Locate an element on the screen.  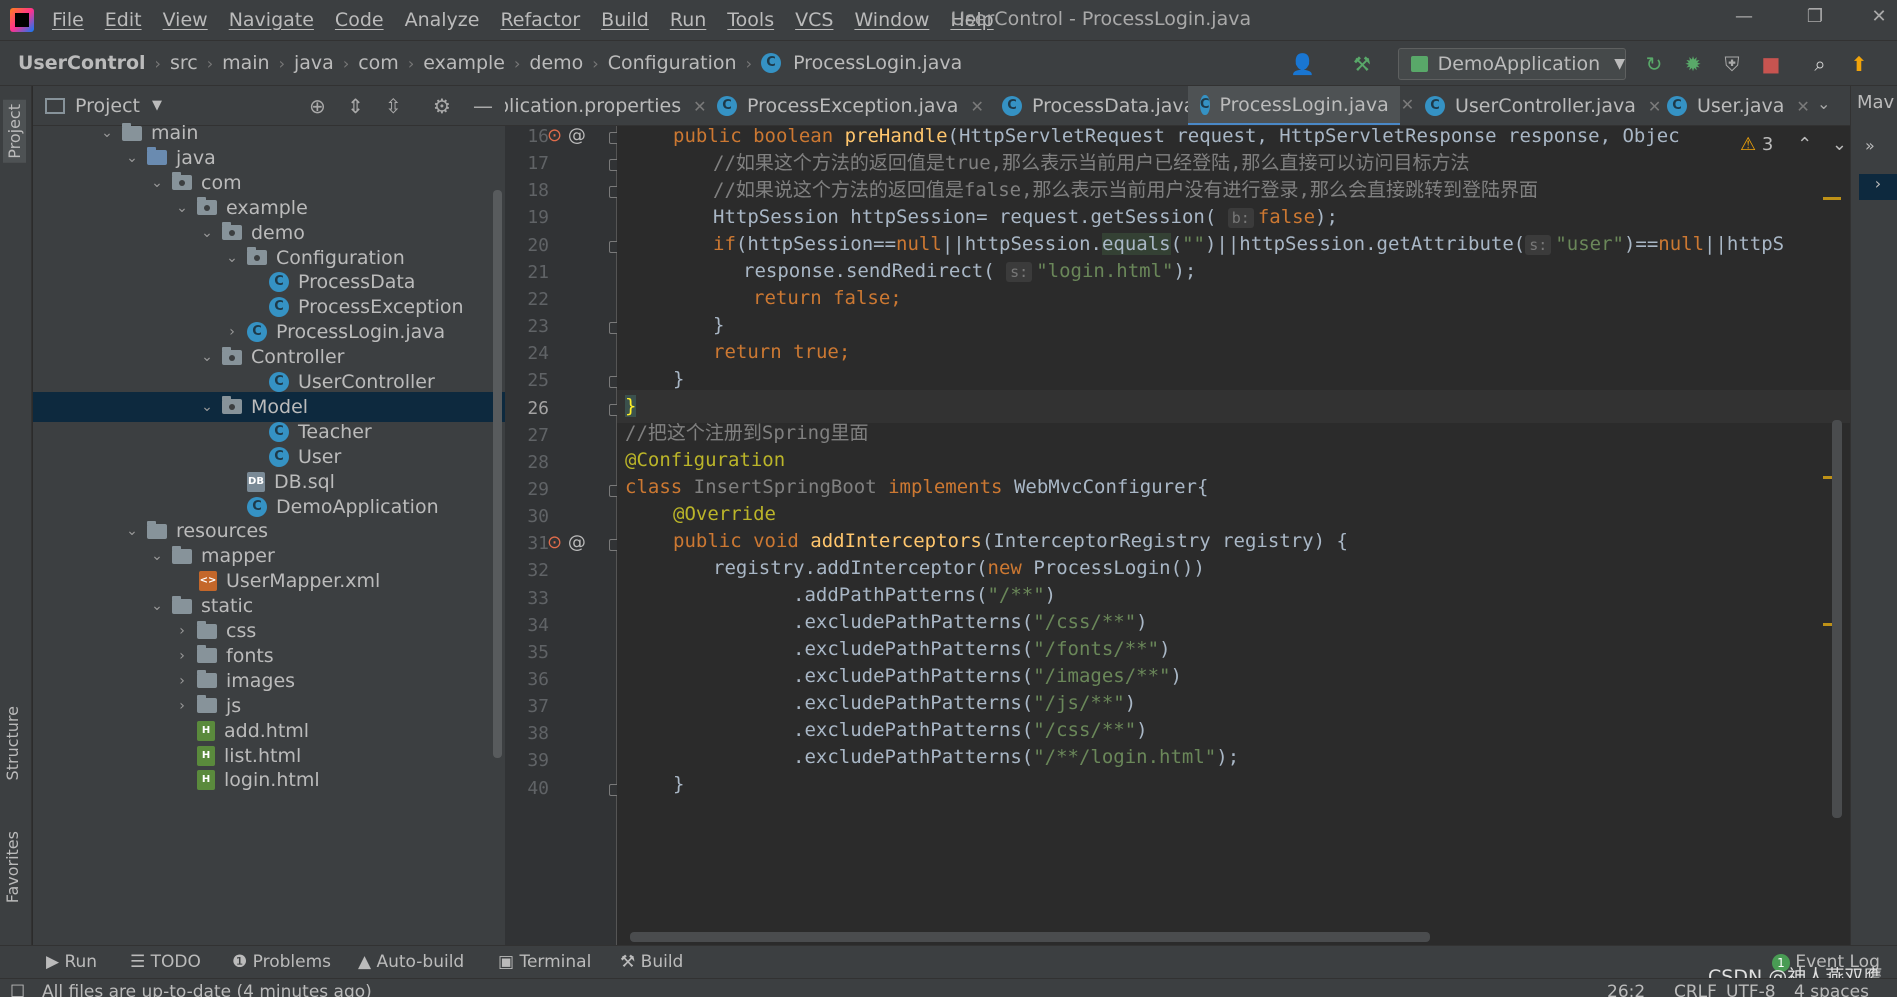
menu-edit: Edit is located at coordinates (123, 20).